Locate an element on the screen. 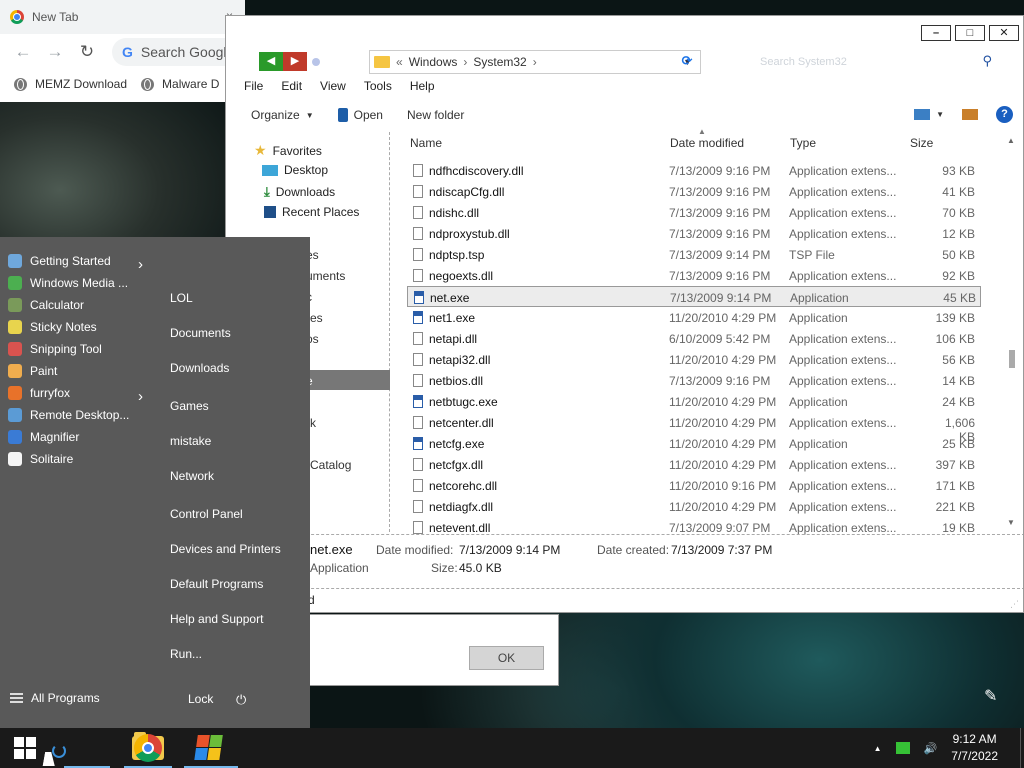 The height and width of the screenshot is (768, 1024). start-program-item: Sticky Notes is located at coordinates (52, 327).